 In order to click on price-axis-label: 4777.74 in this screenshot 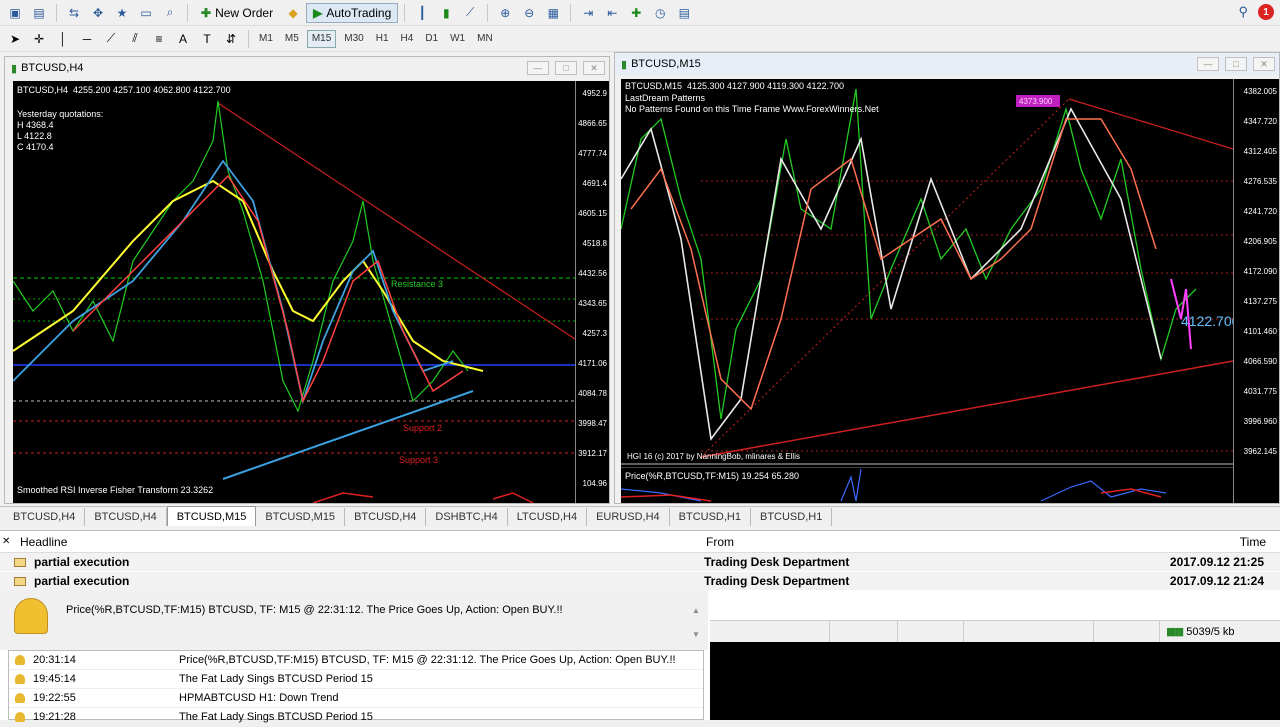, I will do `click(592, 153)`.